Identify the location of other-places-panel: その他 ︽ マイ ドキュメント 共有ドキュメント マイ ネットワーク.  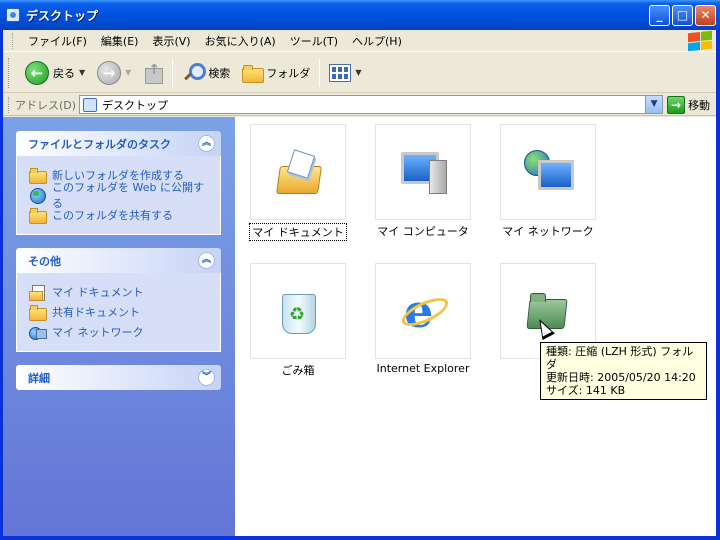
(118, 300).